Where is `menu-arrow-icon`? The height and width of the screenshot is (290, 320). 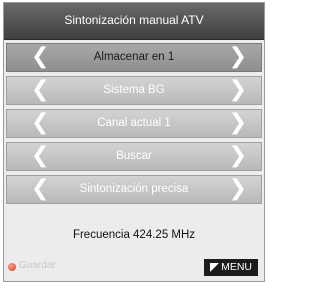 menu-arrow-icon is located at coordinates (214, 267).